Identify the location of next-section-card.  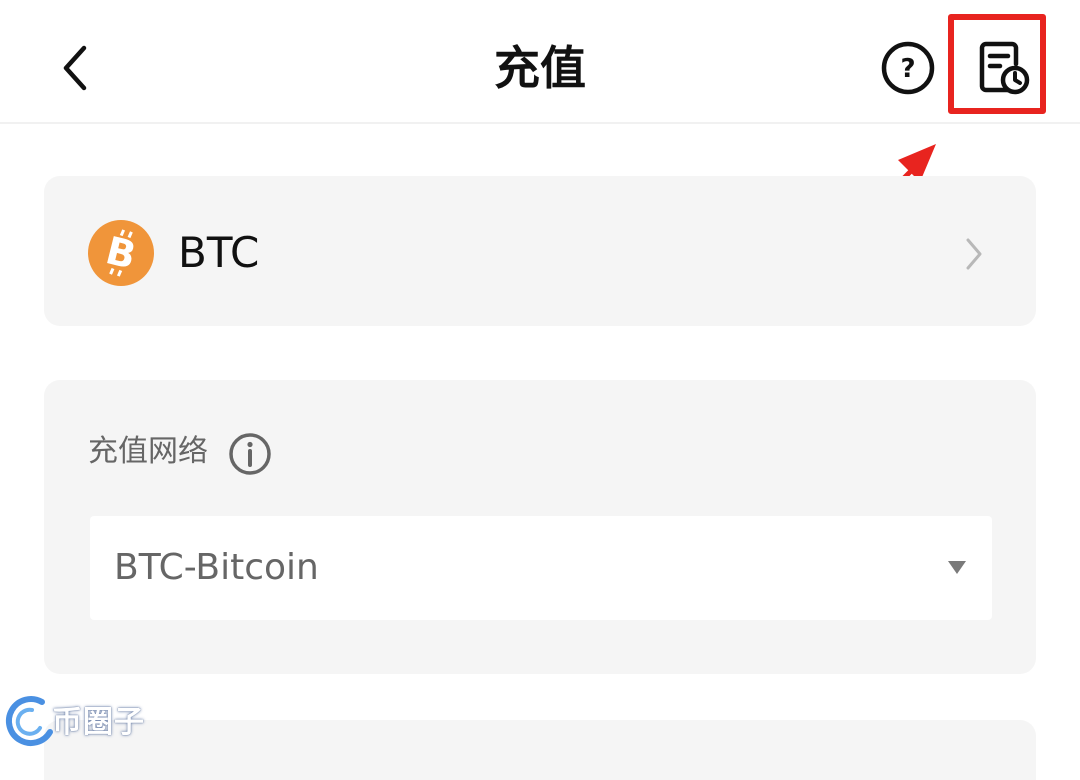
(540, 750).